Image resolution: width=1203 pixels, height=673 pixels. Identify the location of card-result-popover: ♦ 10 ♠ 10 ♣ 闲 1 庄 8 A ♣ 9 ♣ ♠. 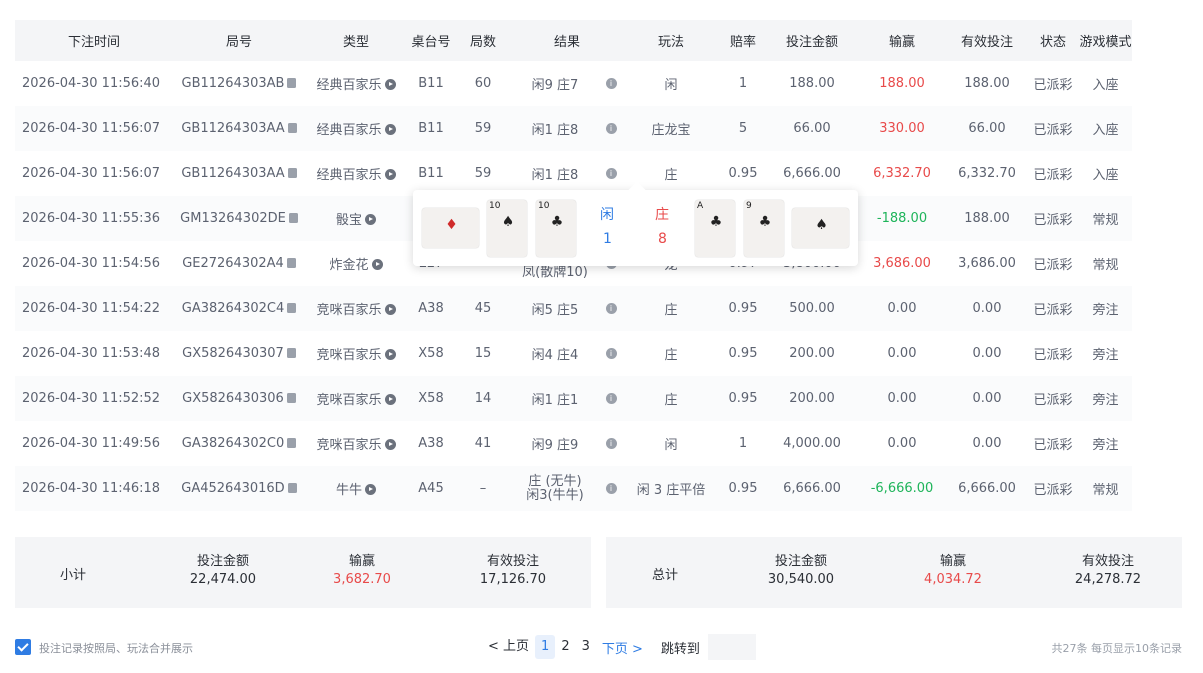
(635, 223).